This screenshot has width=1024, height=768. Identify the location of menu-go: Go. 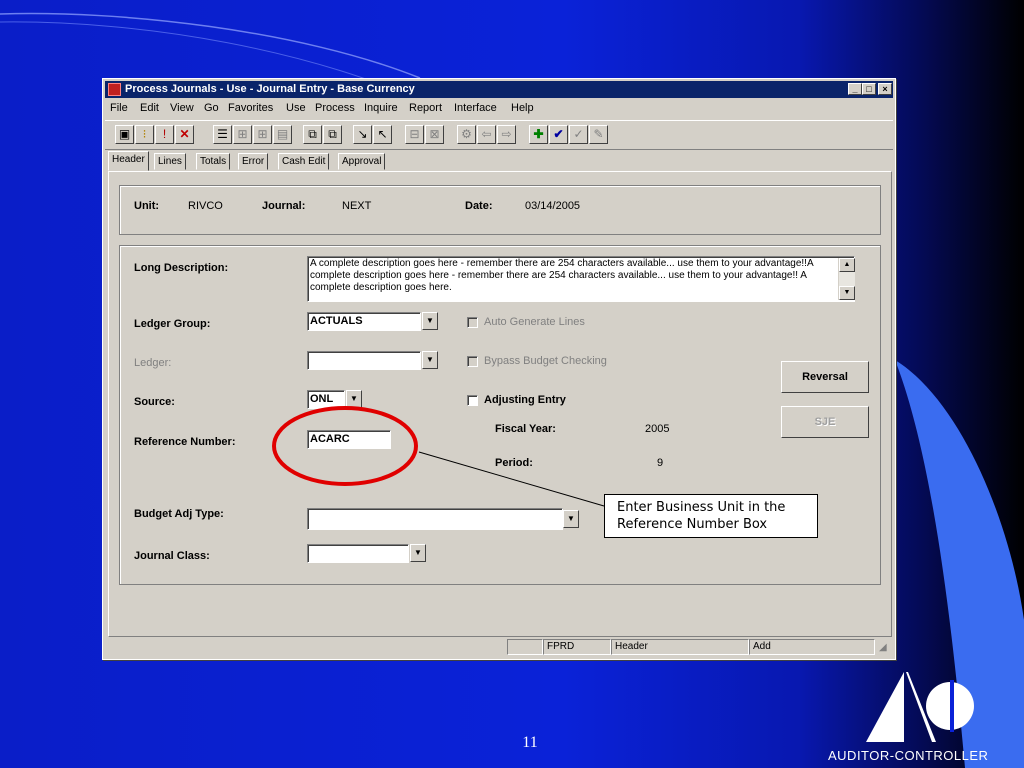
(211, 108).